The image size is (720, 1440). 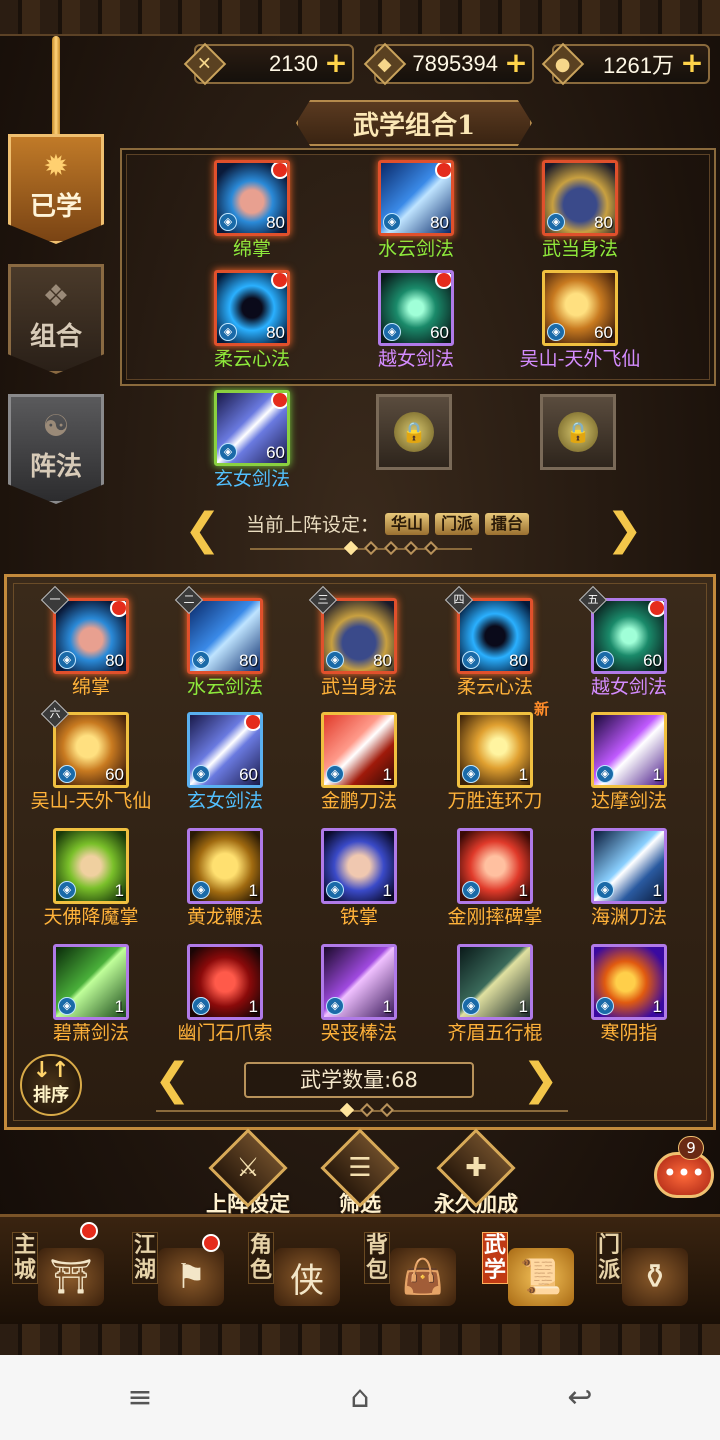 I want to click on blueblade-skill-icon: ◈ 1, so click(x=629, y=866).